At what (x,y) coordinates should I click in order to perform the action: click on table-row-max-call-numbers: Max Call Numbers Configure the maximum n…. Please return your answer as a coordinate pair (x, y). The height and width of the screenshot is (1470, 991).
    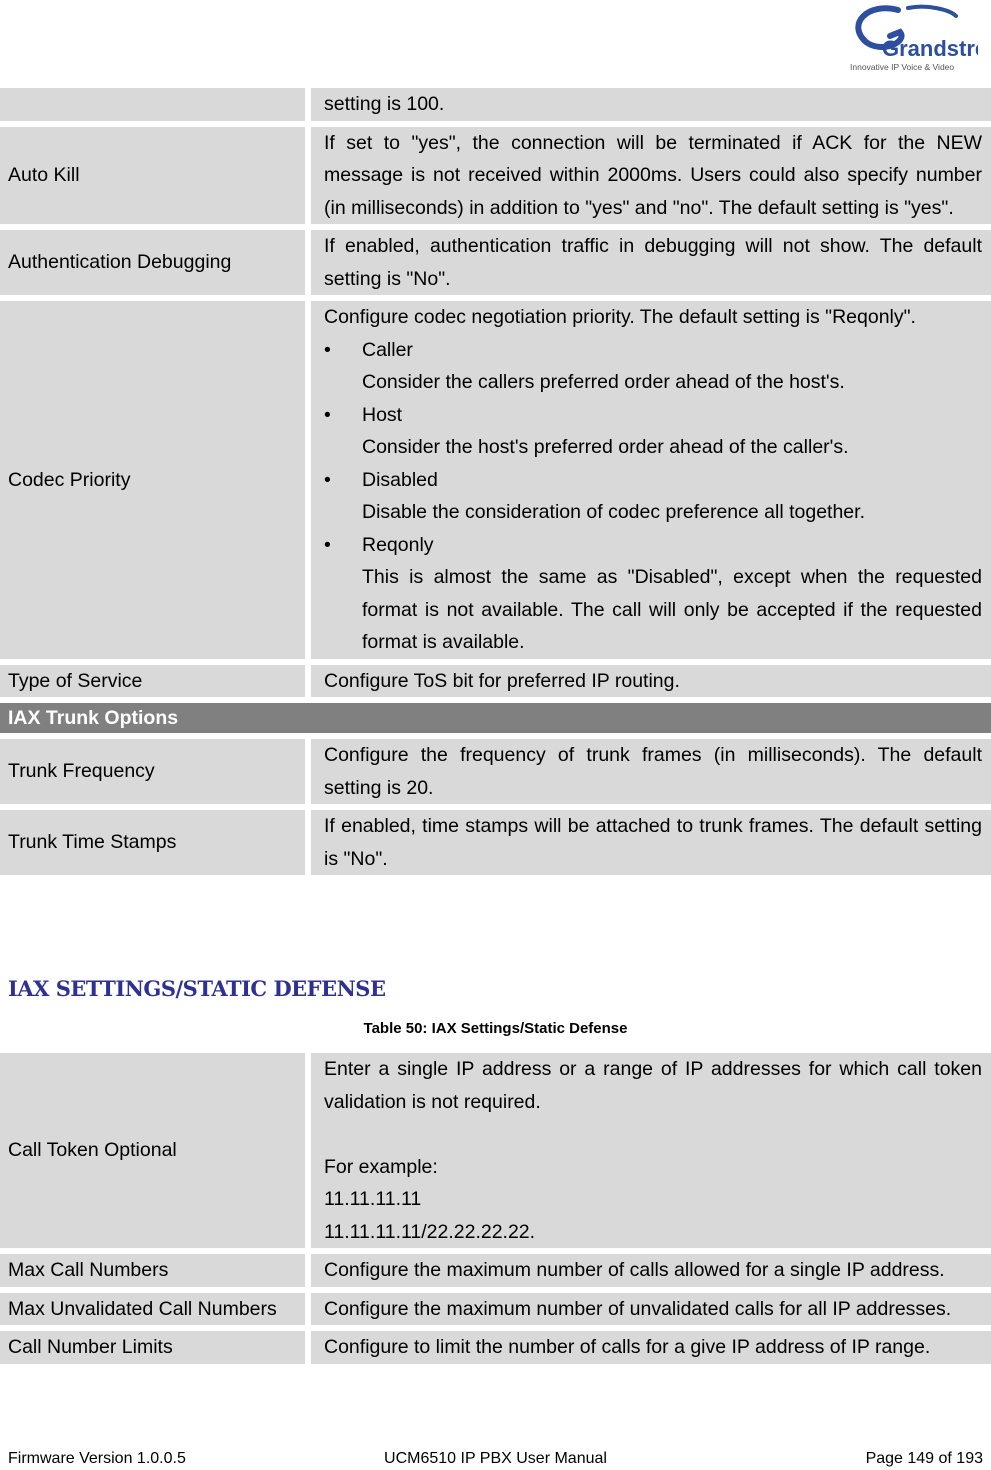
    Looking at the image, I should click on (495, 1273).